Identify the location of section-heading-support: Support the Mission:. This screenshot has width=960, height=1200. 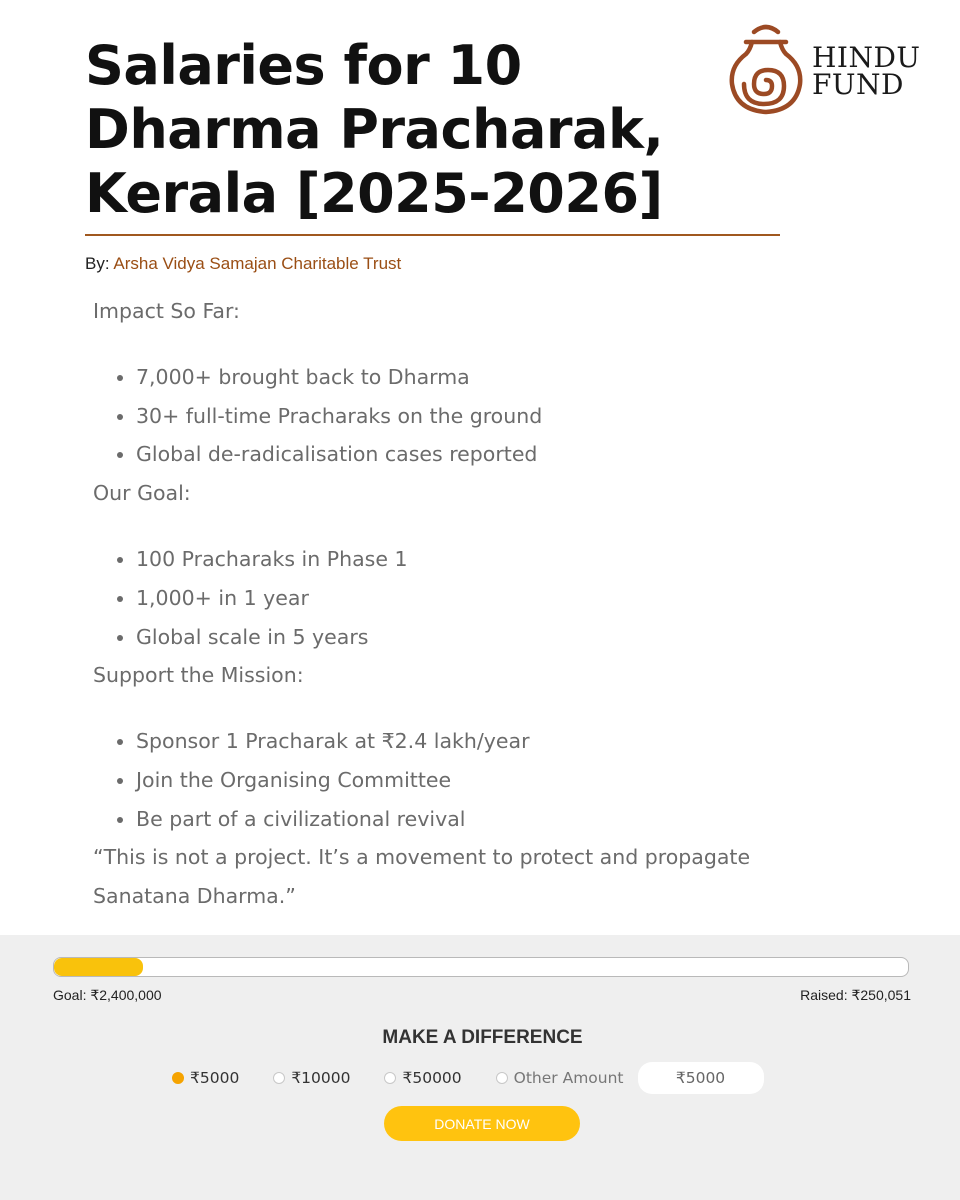
(198, 675).